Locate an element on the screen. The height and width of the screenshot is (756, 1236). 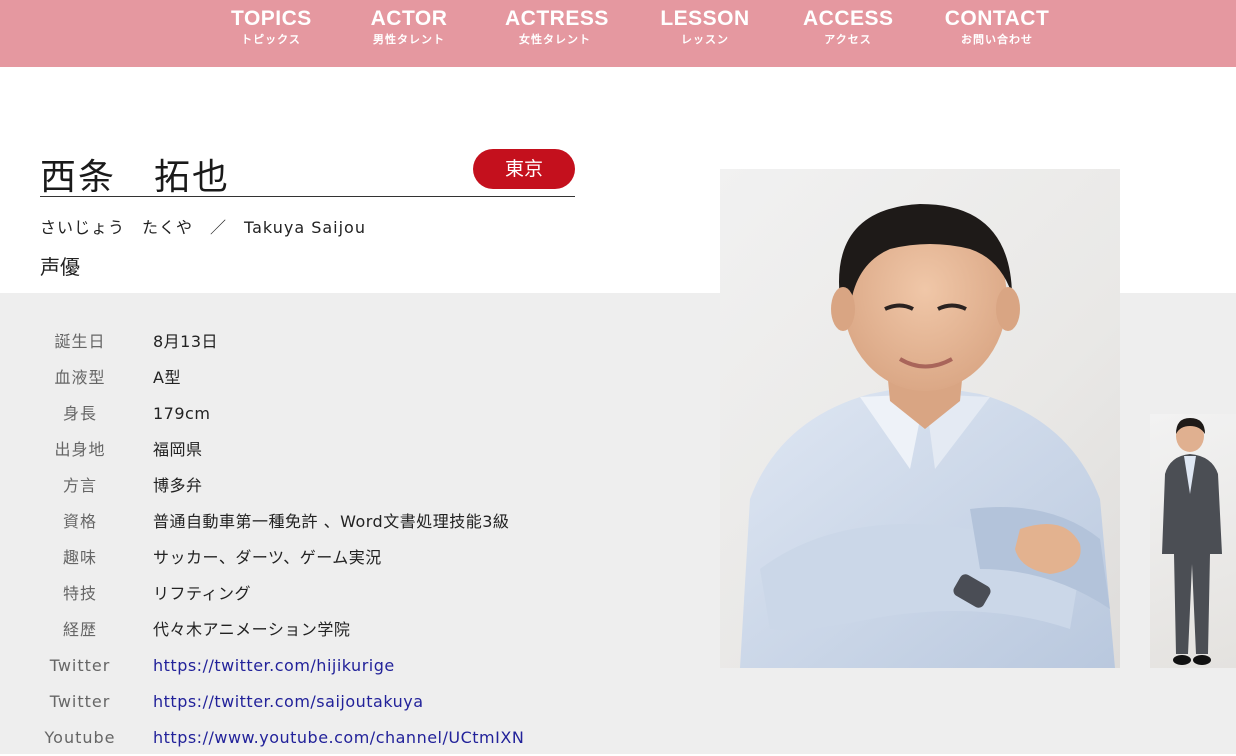
talent-name: 西条 拓也 is located at coordinates (135, 177).